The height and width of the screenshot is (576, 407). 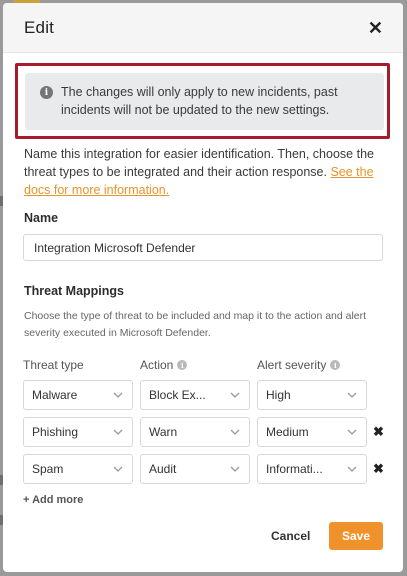 I want to click on alert-severity-value: High, so click(x=278, y=395).